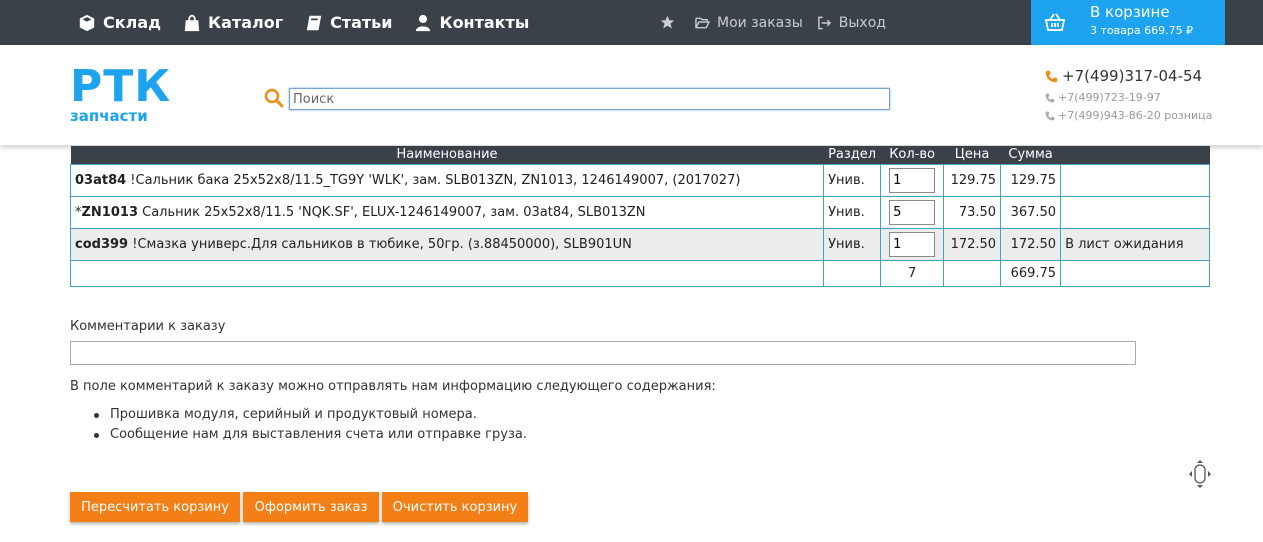  I want to click on search-icon, so click(274, 98).